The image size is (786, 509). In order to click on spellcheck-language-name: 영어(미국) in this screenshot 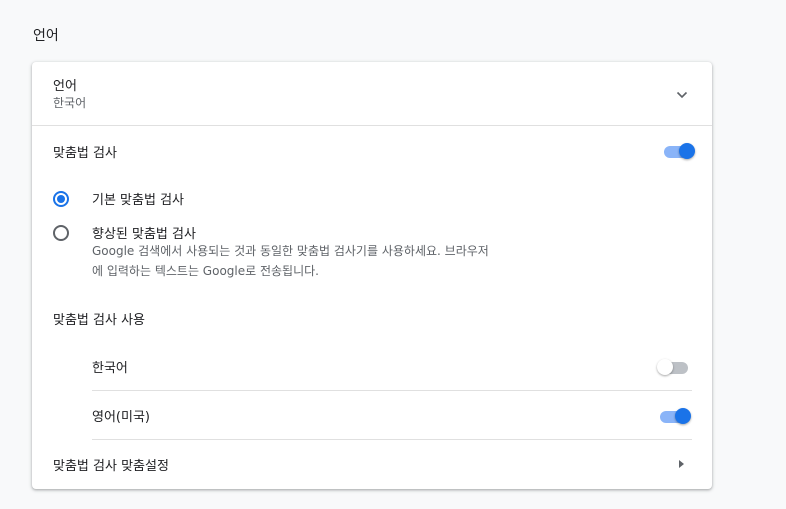, I will do `click(121, 417)`.